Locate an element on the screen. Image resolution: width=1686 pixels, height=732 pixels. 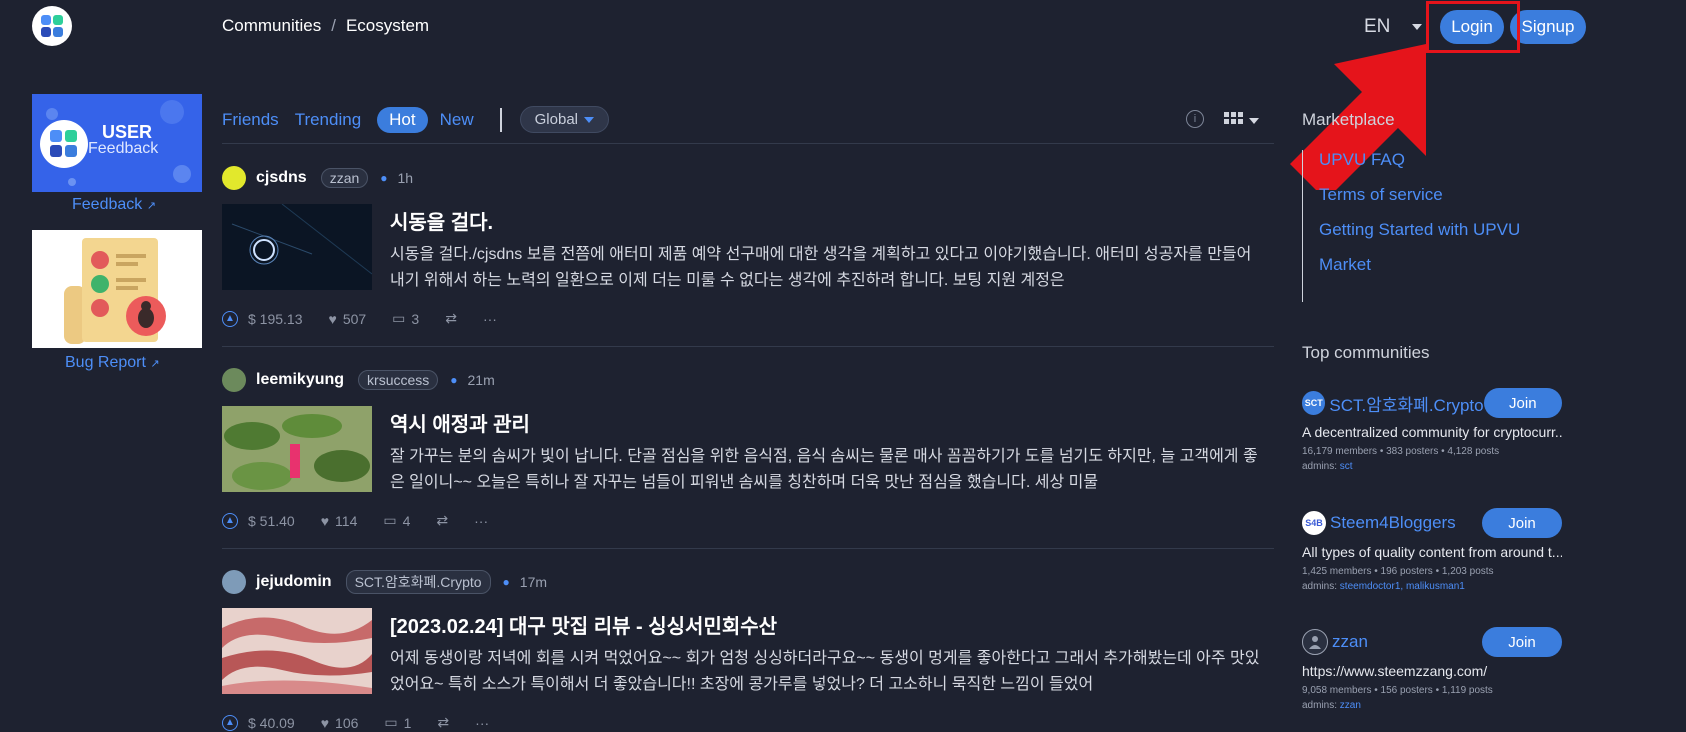
comments-count: ▭ 4 is located at coordinates (396, 520).